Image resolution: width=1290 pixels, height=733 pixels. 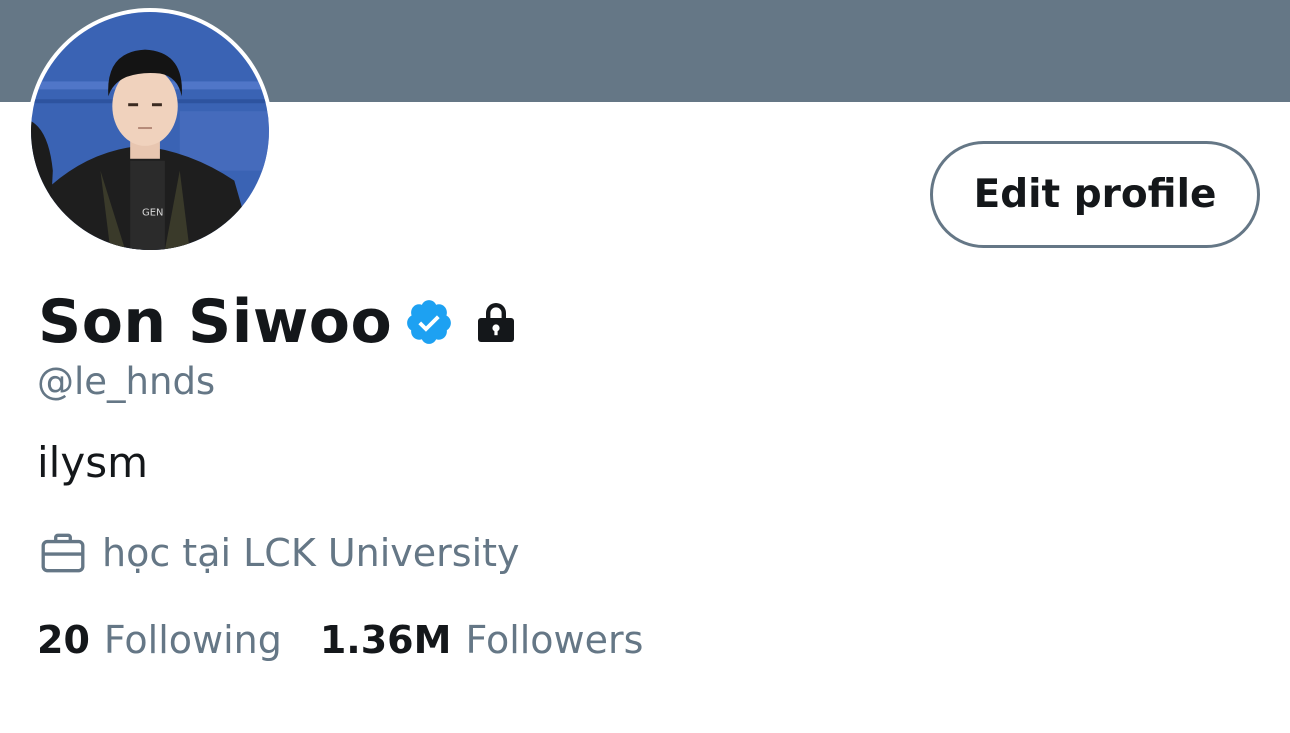 I want to click on avatar-photo: GEN, so click(x=150, y=131).